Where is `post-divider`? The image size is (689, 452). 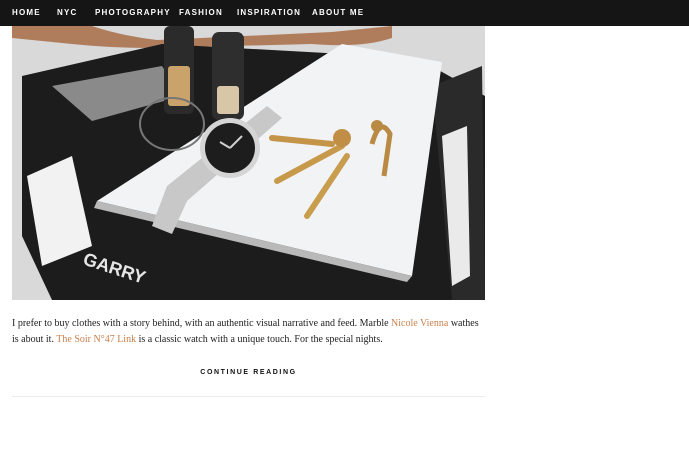
post-divider is located at coordinates (248, 396).